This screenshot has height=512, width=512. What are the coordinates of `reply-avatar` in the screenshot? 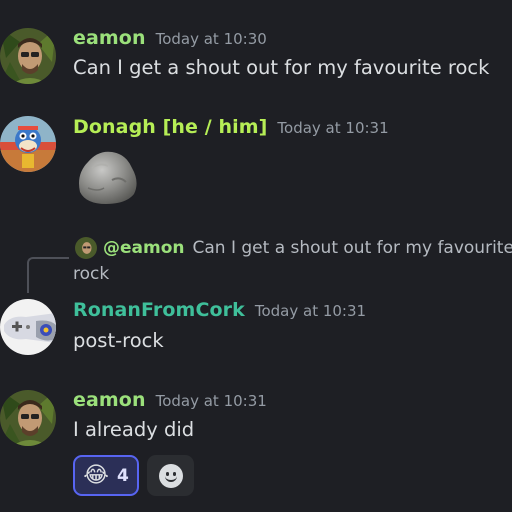 It's located at (86, 248).